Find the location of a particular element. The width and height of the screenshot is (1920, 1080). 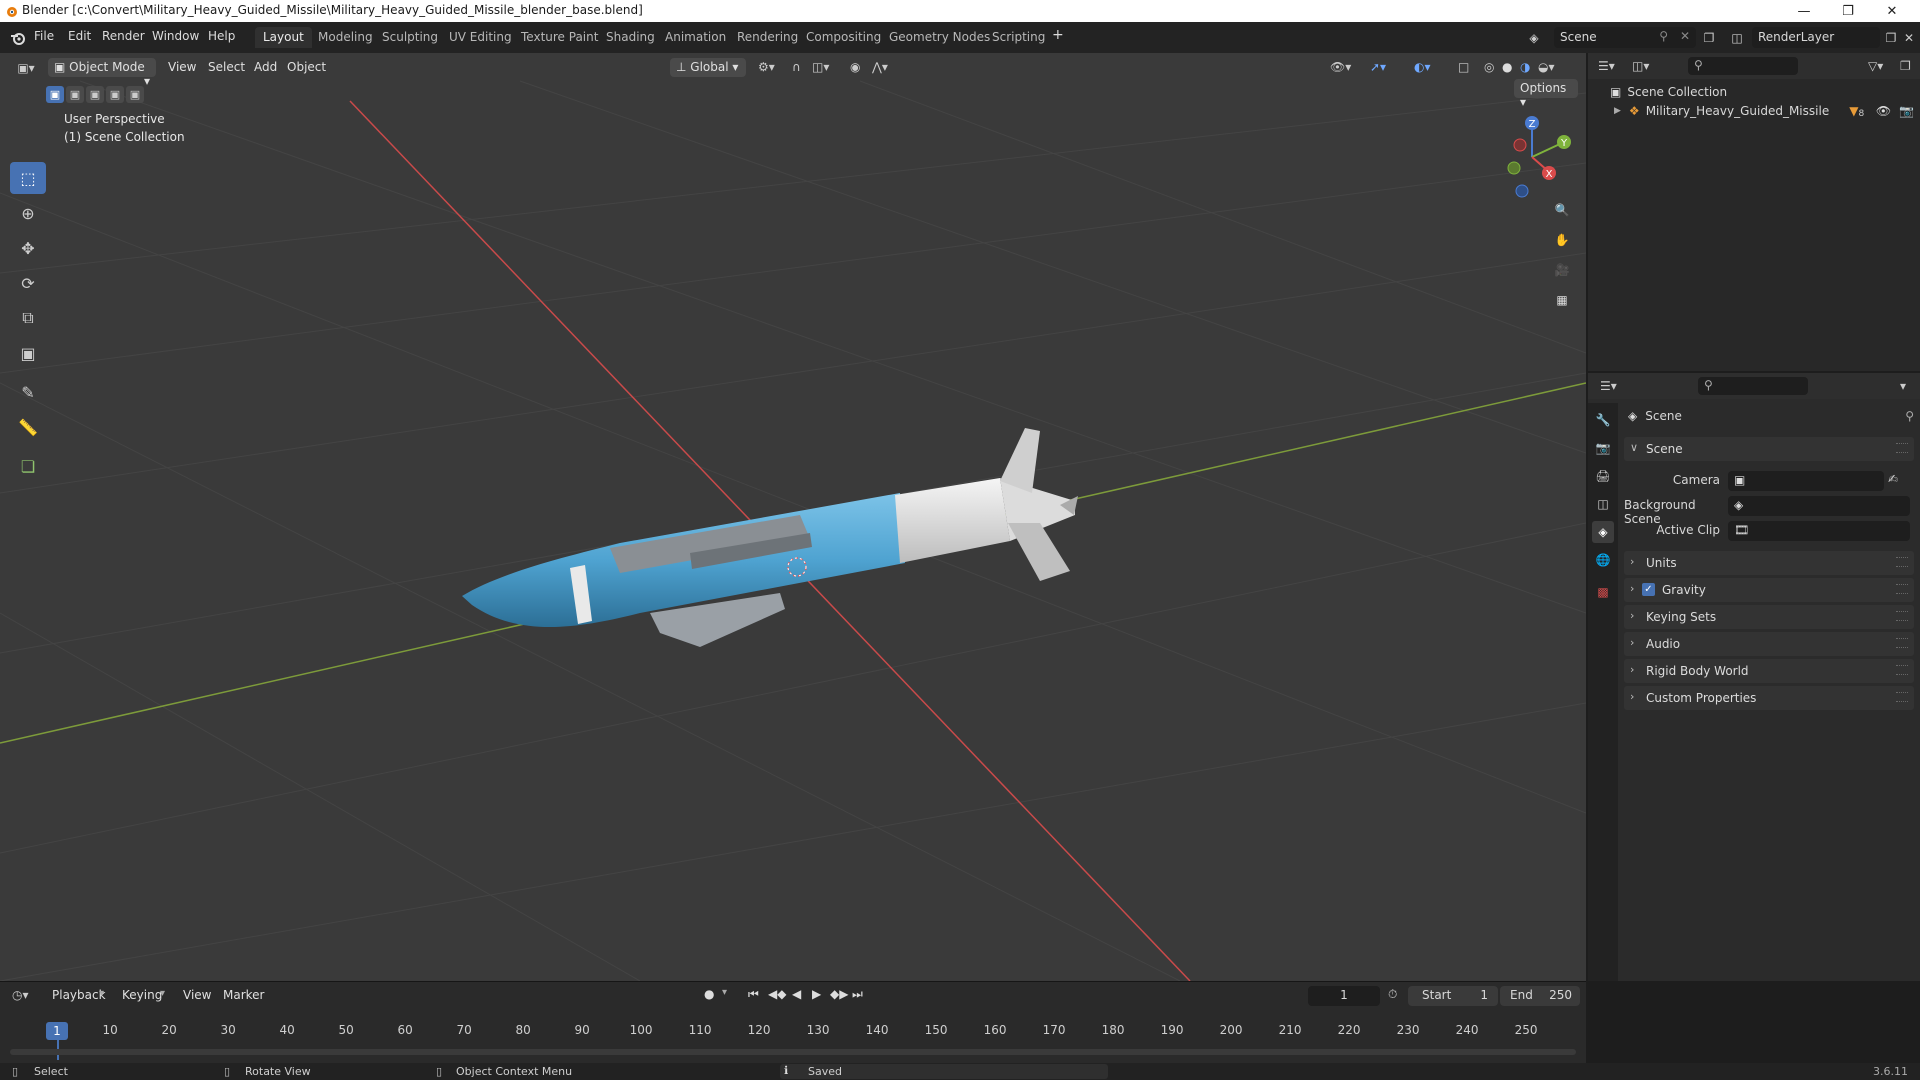

close-view-layer-icon: ✕ is located at coordinates (1909, 37).